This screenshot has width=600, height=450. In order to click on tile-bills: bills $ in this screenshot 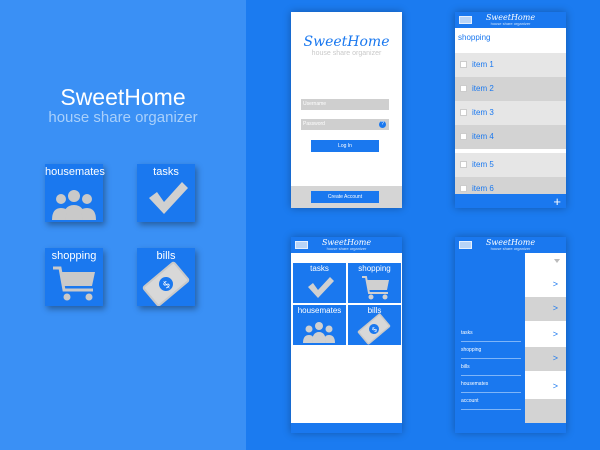, I will do `click(166, 277)`.